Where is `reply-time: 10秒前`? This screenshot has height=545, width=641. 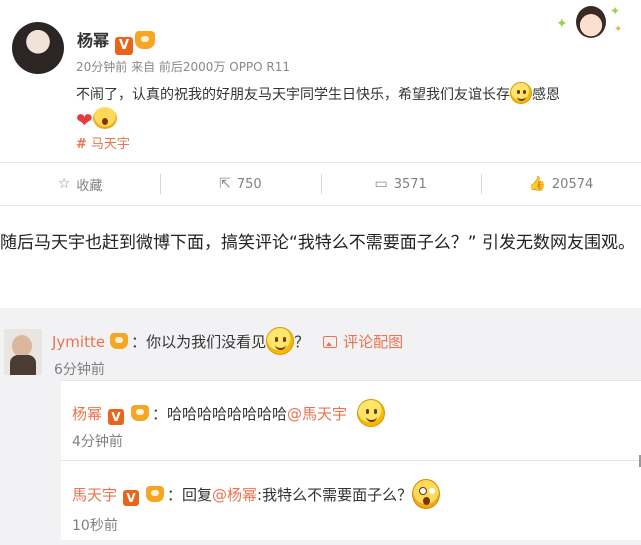
reply-time: 10秒前 is located at coordinates (95, 526).